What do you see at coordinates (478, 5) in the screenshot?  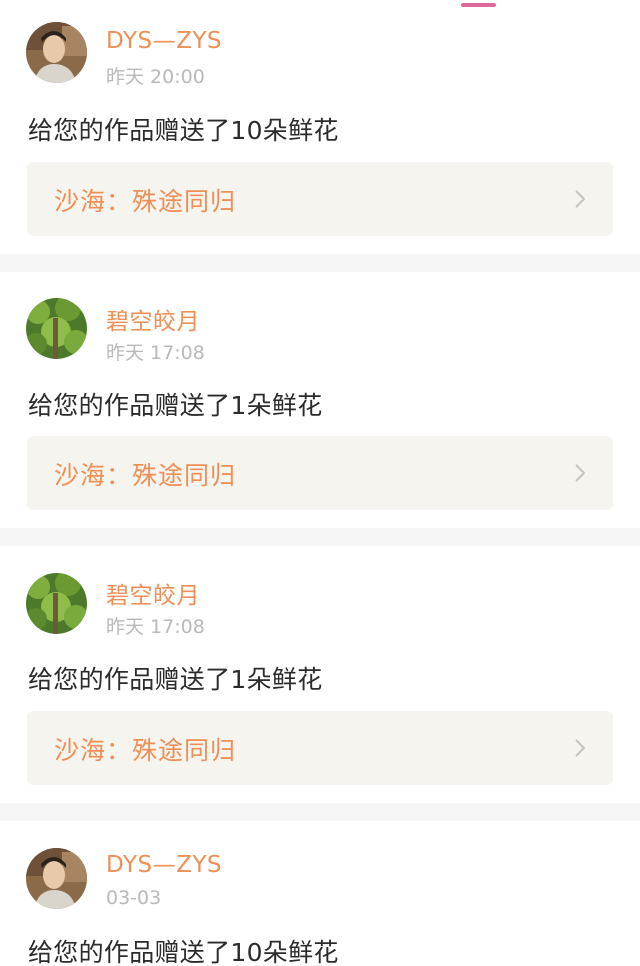 I see `active-tab-indicator` at bounding box center [478, 5].